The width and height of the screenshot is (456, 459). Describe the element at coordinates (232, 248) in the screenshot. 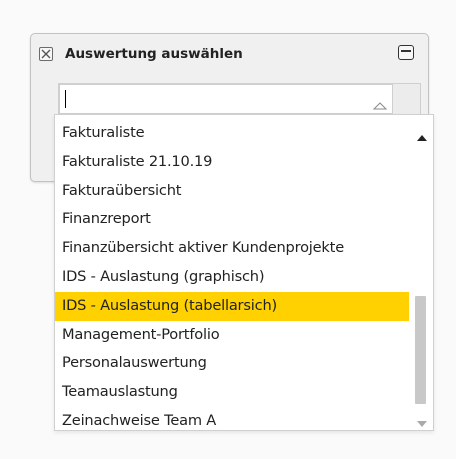

I see `dropdown-item: Finanzübersicht aktiver Kundenprojekte` at that location.